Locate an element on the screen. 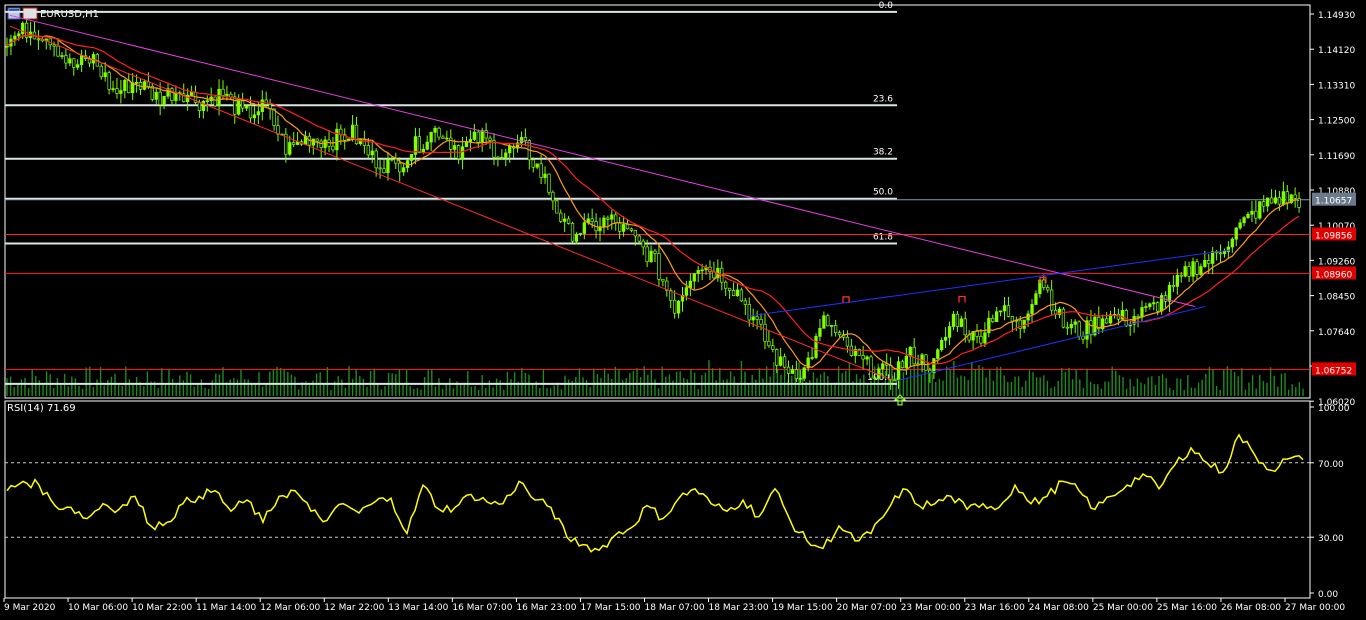  time-tick-label: 26 Mar 08:00 is located at coordinates (1251, 608).